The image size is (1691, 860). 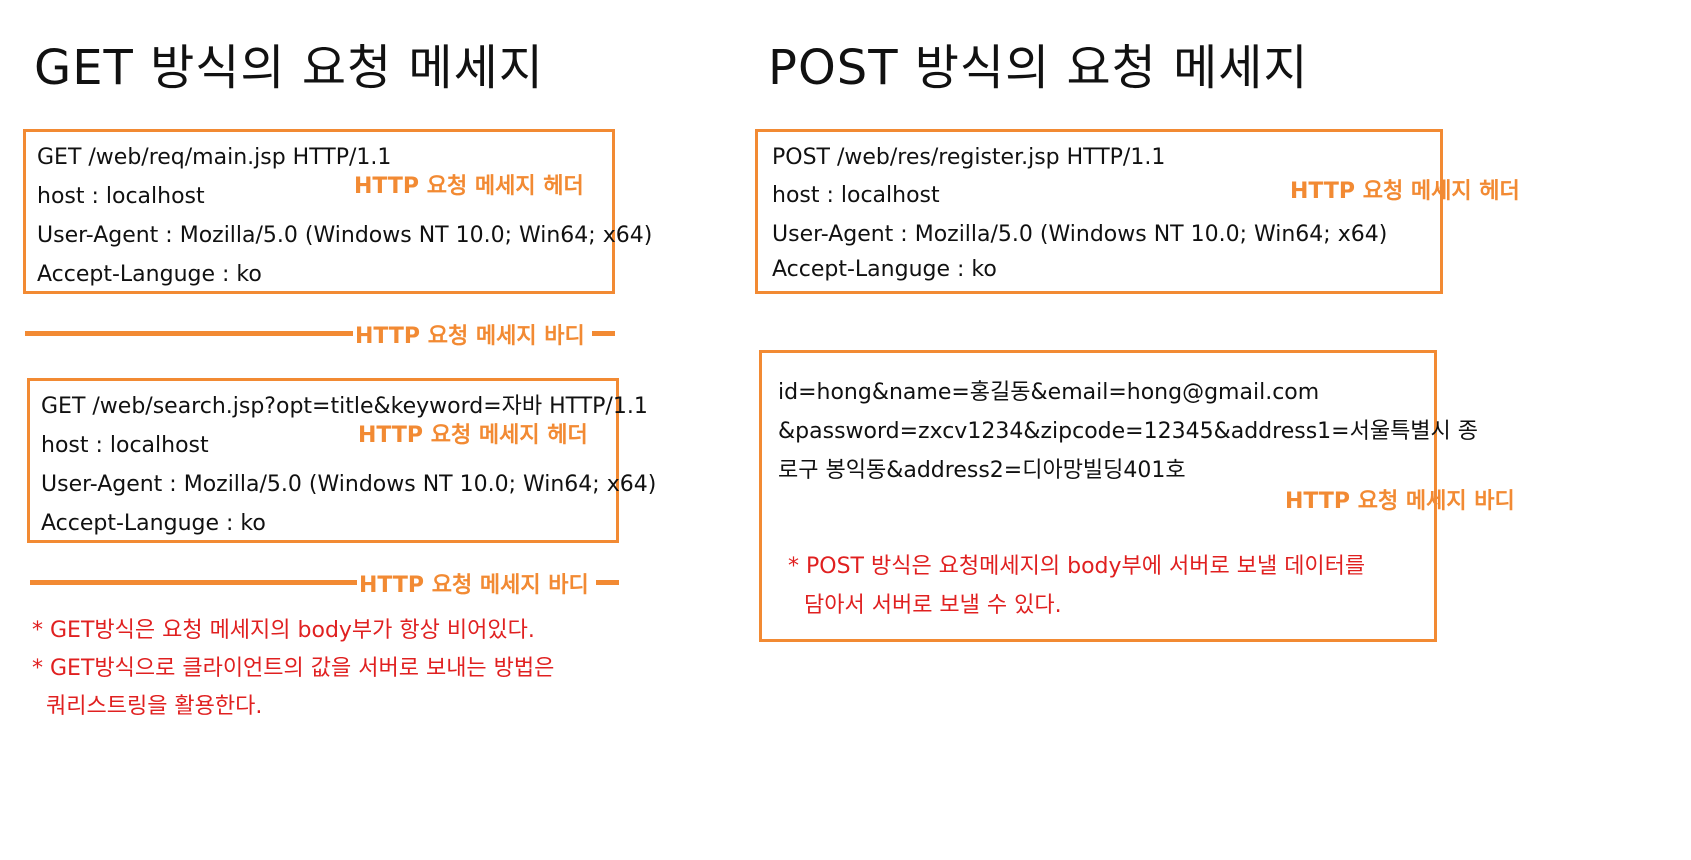 What do you see at coordinates (153, 523) in the screenshot?
I see `get-example2-accept-language: Accept-Languge : ko` at bounding box center [153, 523].